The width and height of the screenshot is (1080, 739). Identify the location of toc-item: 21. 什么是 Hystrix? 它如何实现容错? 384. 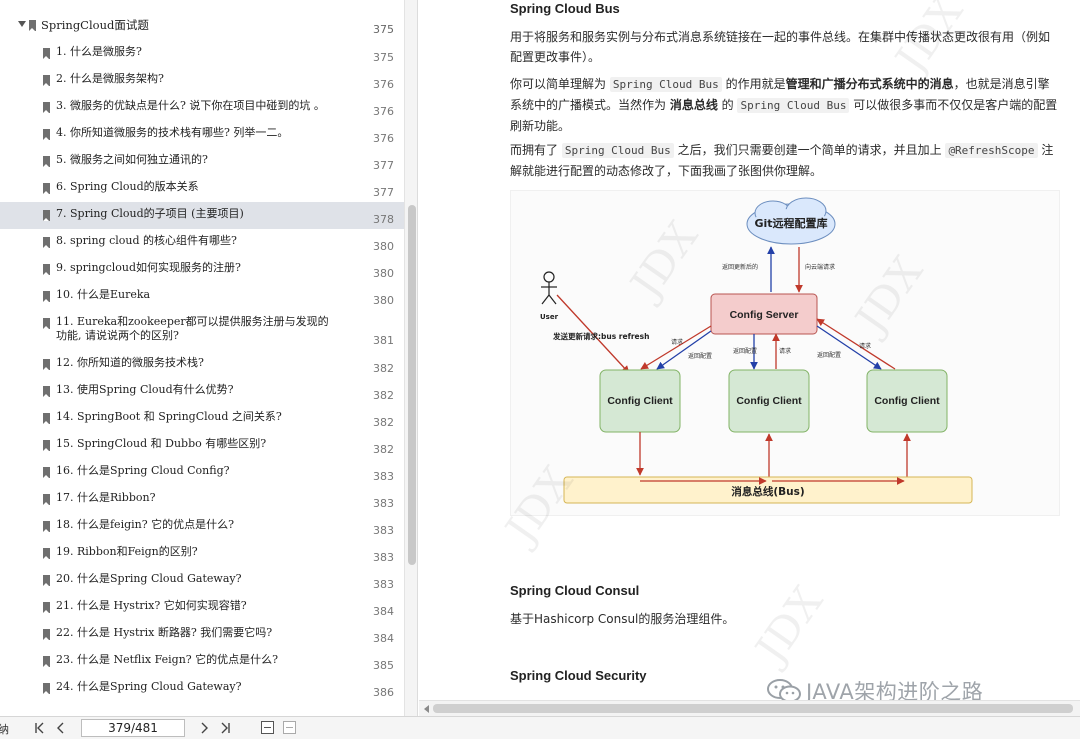
(202, 607).